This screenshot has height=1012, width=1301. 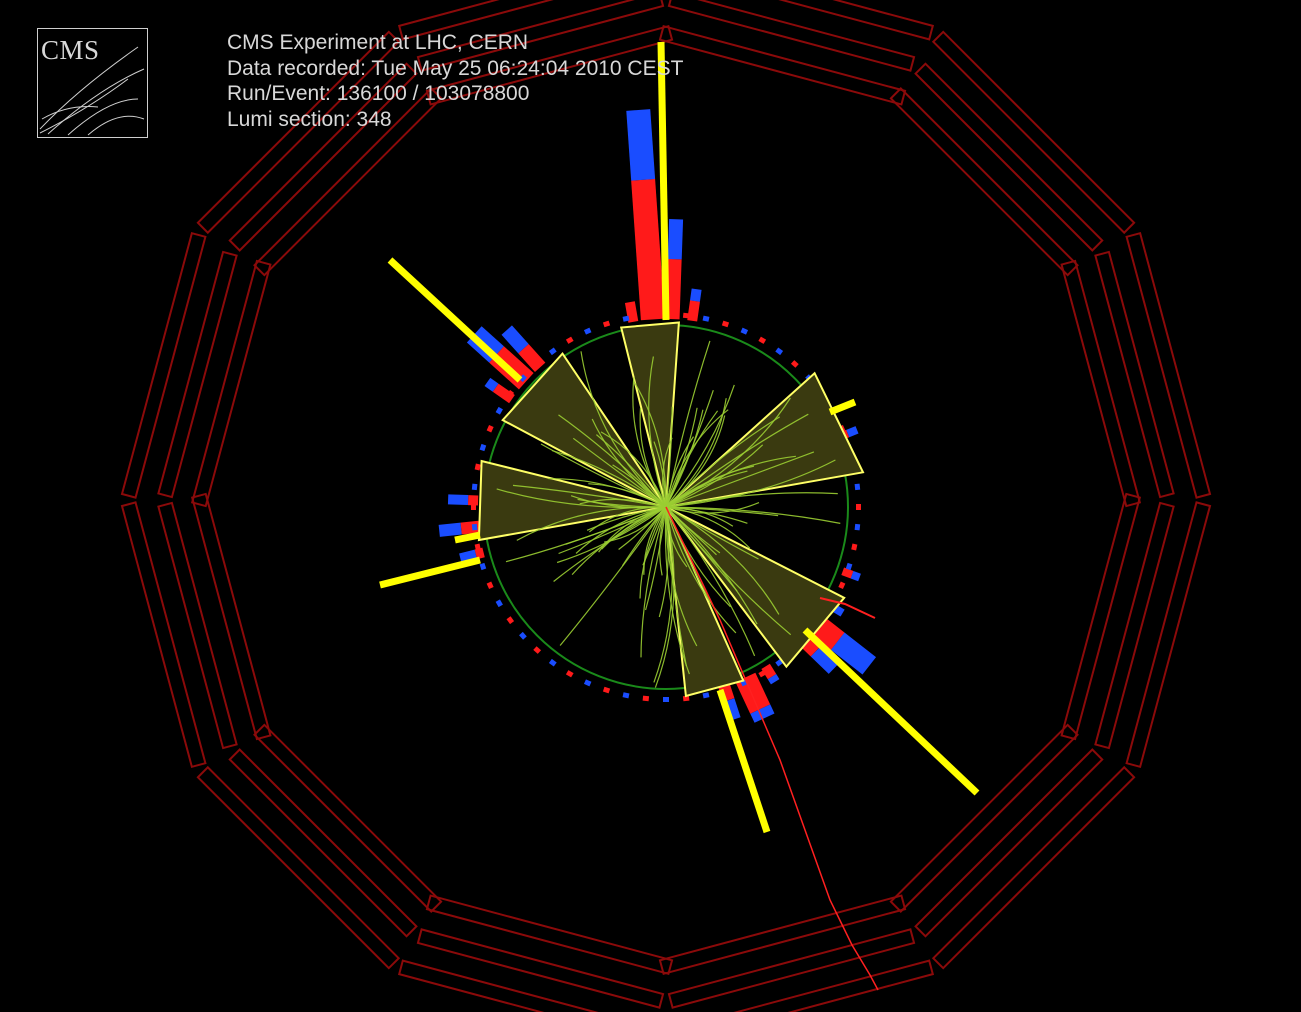 What do you see at coordinates (92, 83) in the screenshot?
I see `cms-logo: CMS` at bounding box center [92, 83].